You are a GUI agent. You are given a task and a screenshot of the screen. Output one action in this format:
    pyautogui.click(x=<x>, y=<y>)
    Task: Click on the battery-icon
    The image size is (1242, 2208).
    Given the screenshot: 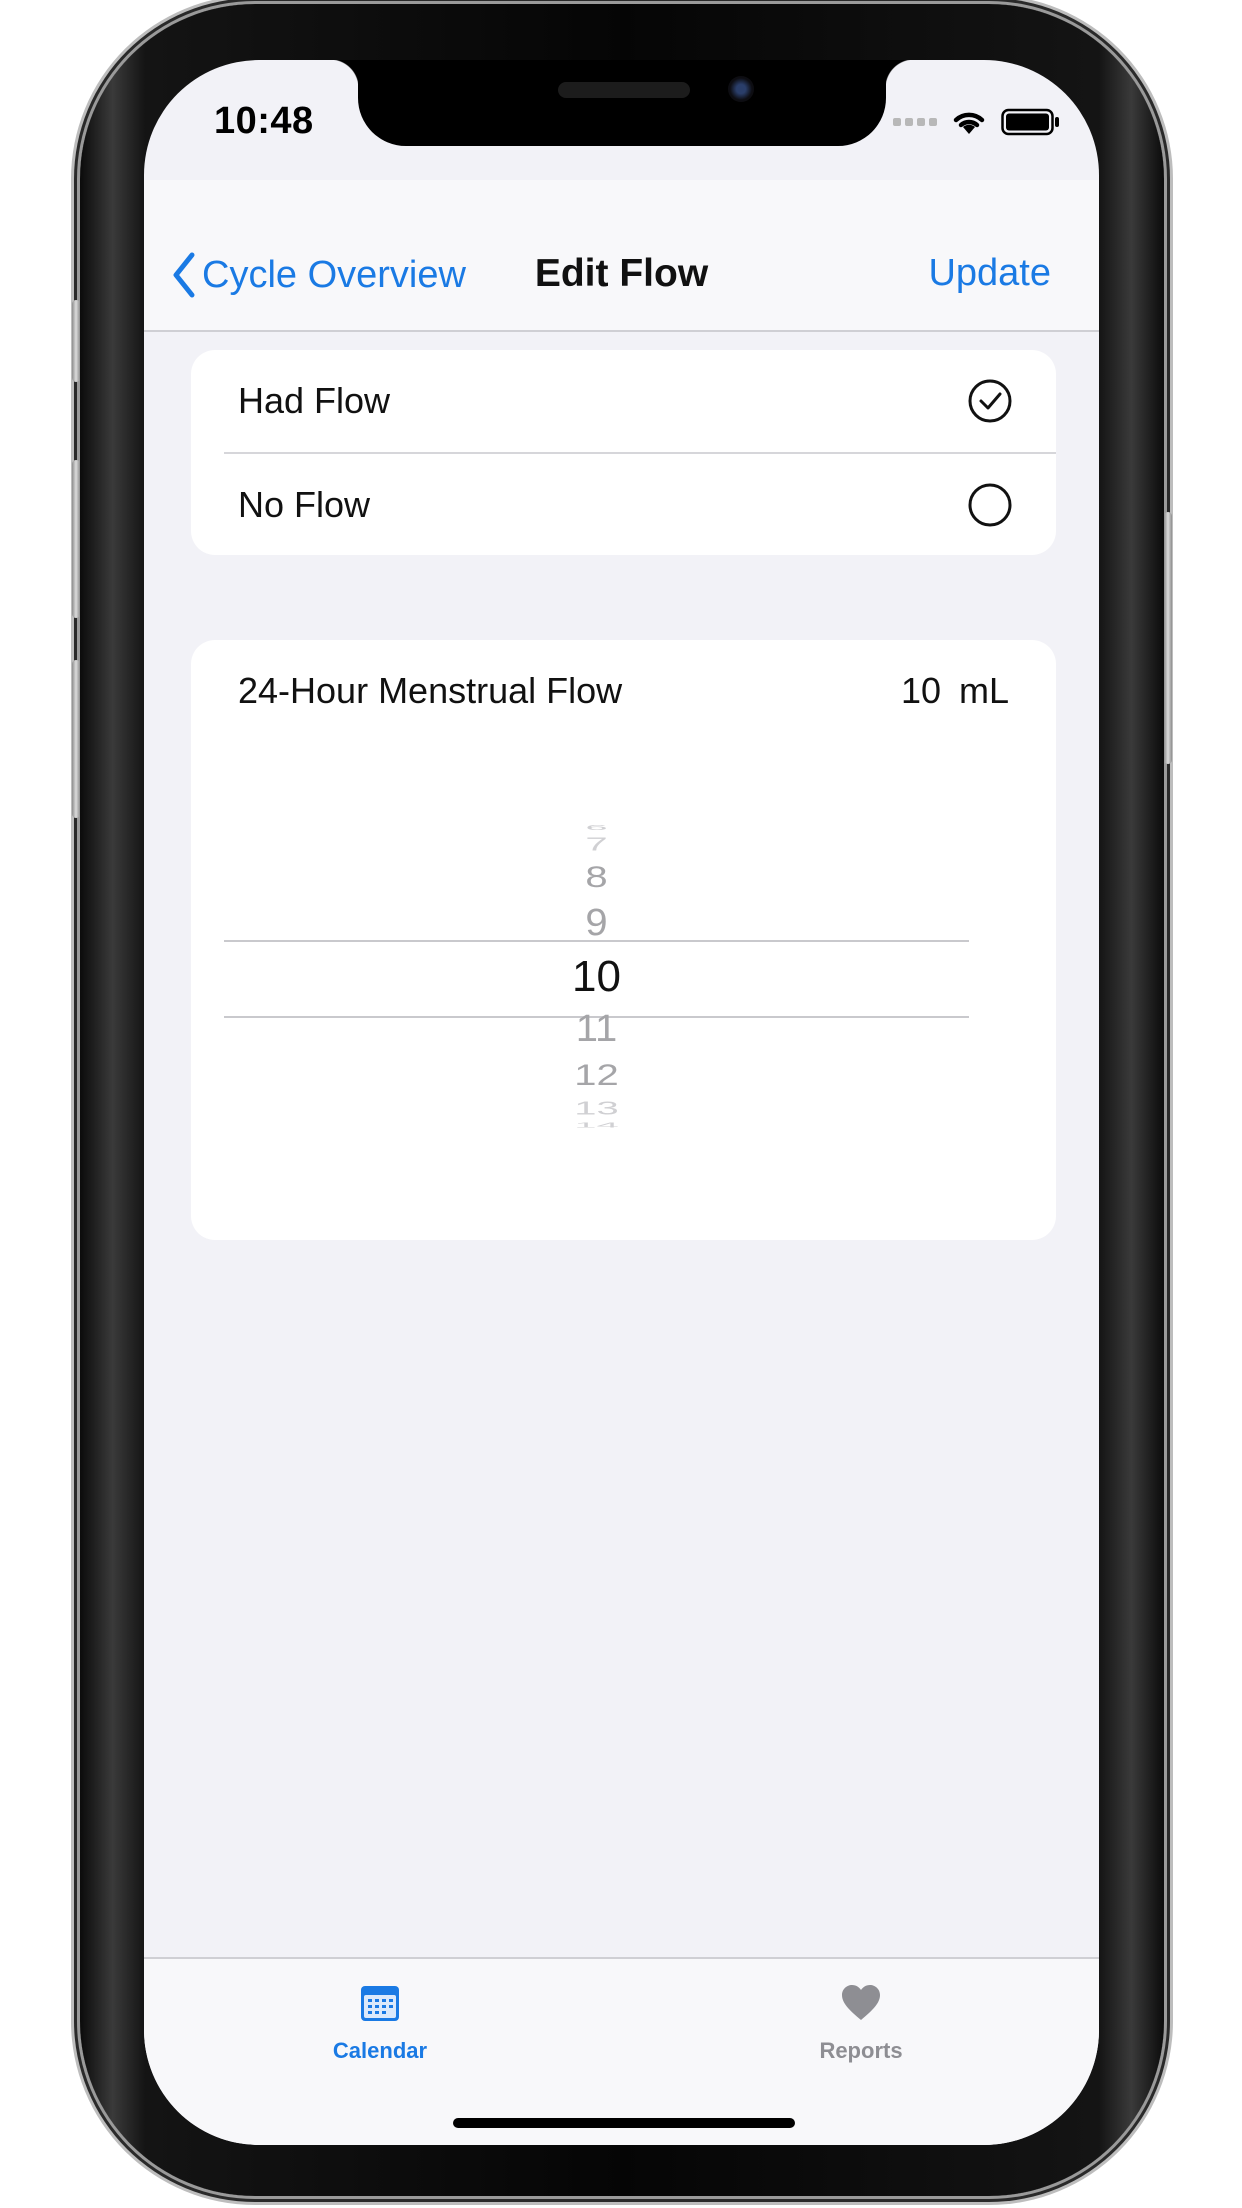 What is the action you would take?
    pyautogui.click(x=1030, y=122)
    